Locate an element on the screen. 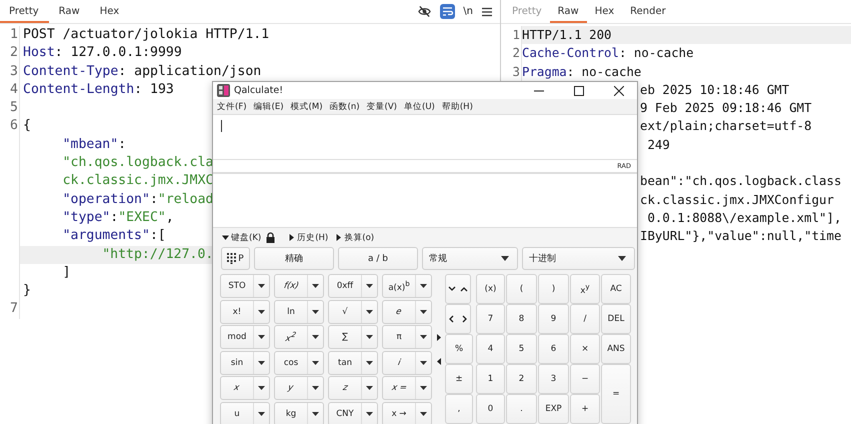 This screenshot has height=424, width=851. function-key: x$^{2}$ is located at coordinates (299, 337).